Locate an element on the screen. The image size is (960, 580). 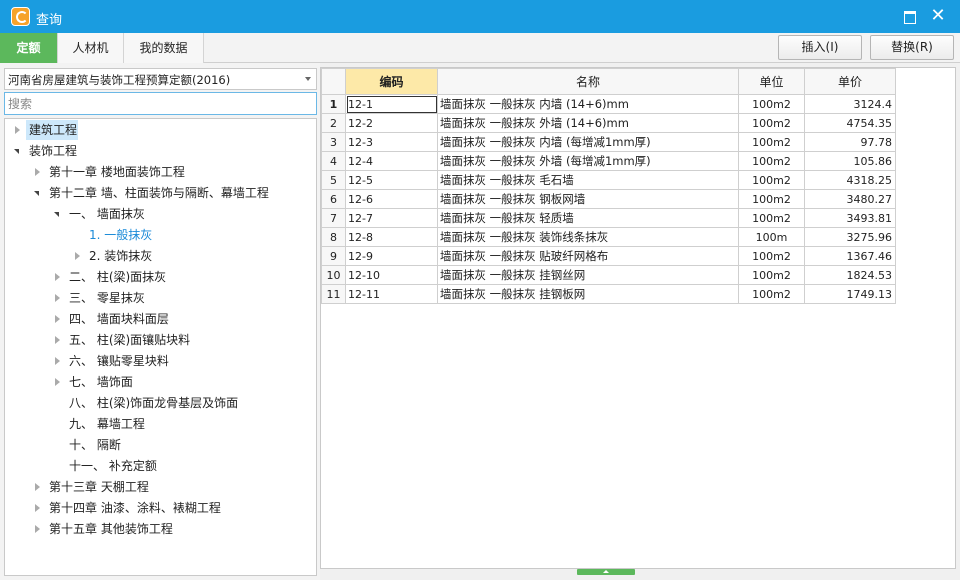
table-row: 8 12-8 墙面抹灰 一般抹灰 装饰线条抹灰 100m 3275.96 is located at coordinates (608, 237).